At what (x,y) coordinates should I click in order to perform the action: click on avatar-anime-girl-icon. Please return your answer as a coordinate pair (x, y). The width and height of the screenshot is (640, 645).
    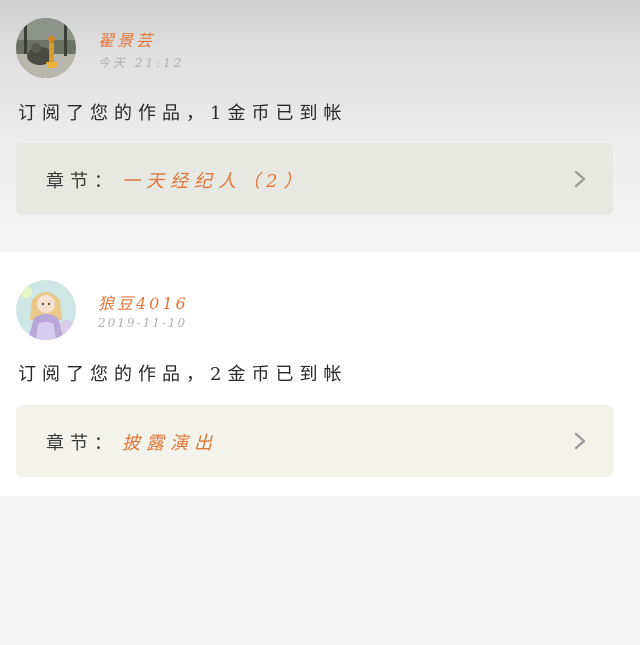
    Looking at the image, I should click on (46, 310).